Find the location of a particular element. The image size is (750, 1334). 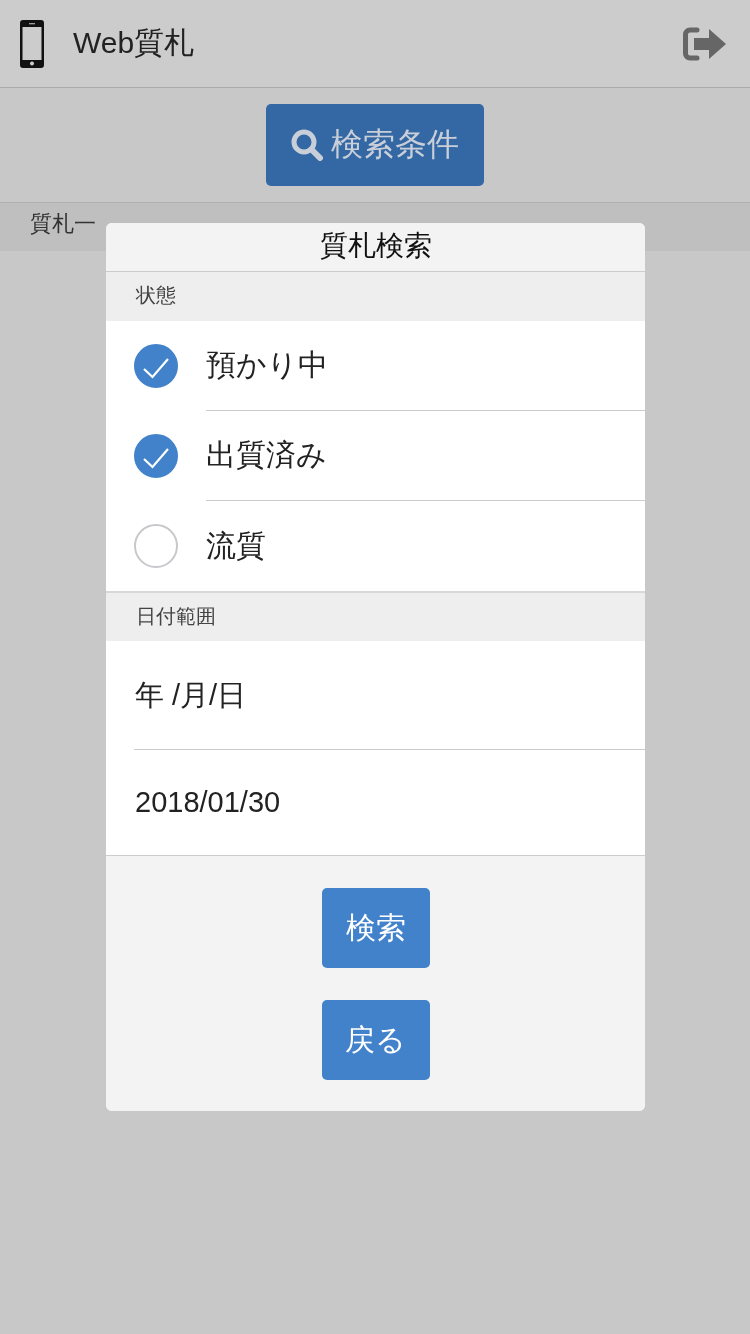

bracket-arrow-icon is located at coordinates (704, 43).